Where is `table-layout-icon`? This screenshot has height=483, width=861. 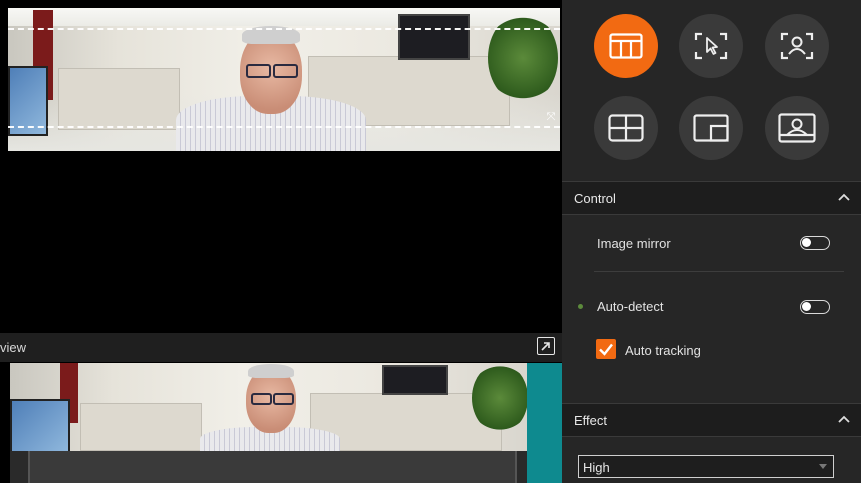 table-layout-icon is located at coordinates (626, 46).